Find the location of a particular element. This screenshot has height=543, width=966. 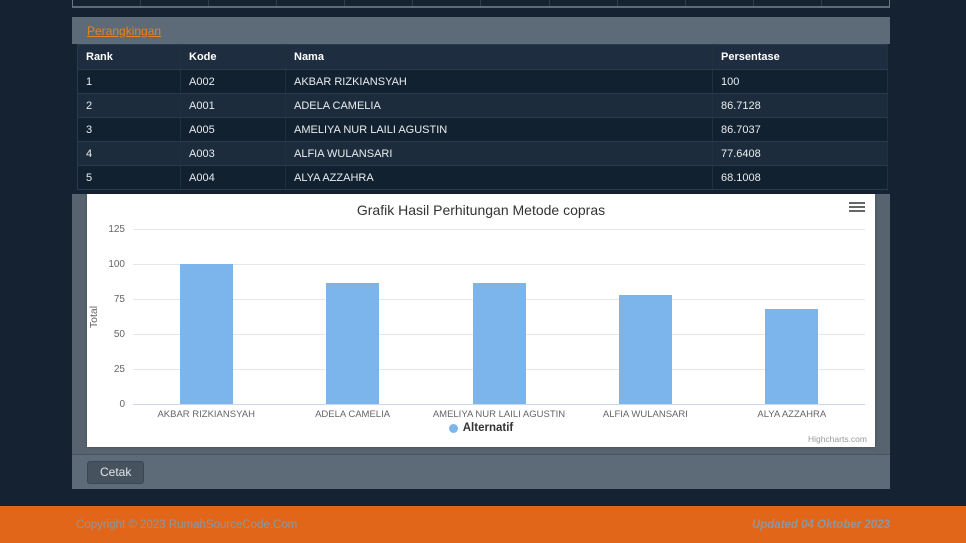

legend-marker-icon is located at coordinates (453, 428).